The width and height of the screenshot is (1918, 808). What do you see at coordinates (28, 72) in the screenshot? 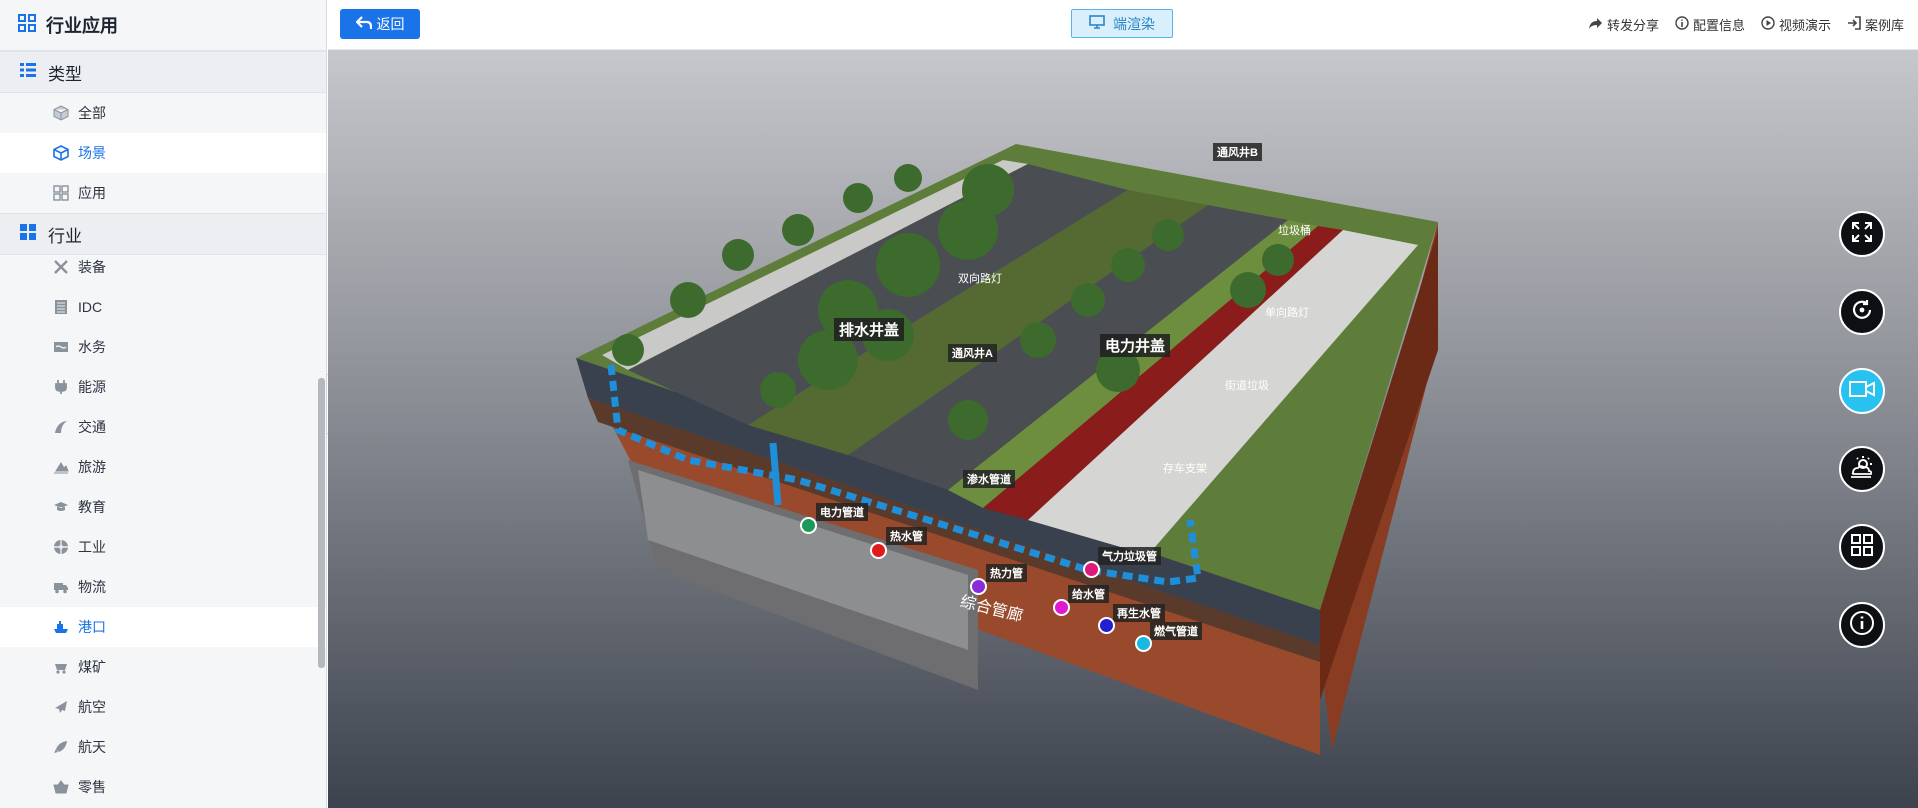
I see `list-icon` at bounding box center [28, 72].